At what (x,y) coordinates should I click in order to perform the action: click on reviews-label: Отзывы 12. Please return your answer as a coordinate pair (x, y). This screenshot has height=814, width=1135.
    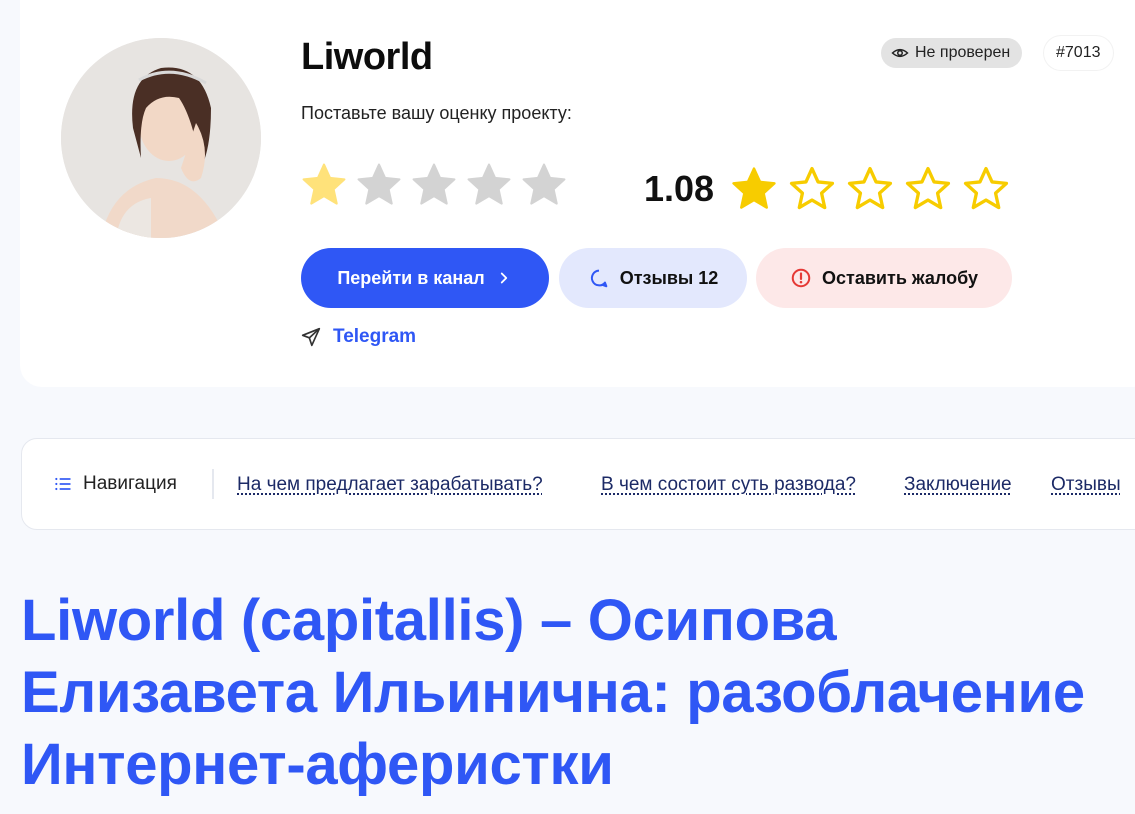
    Looking at the image, I should click on (669, 277).